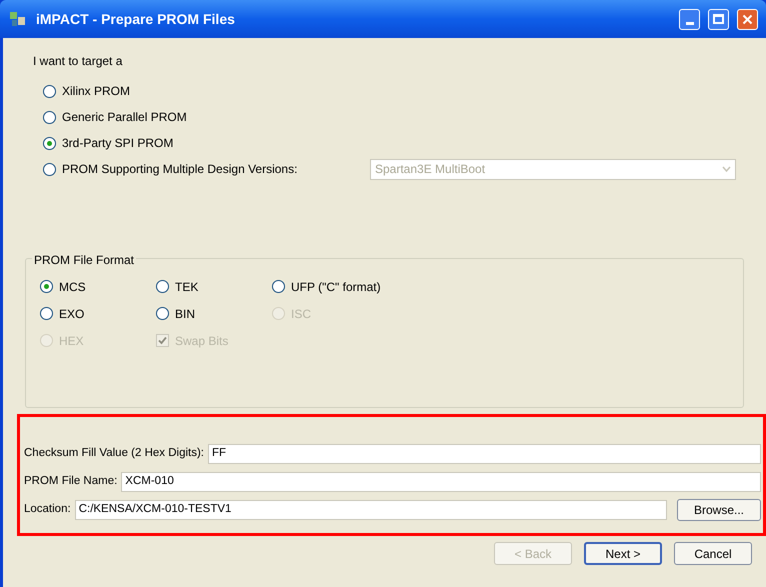 This screenshot has height=587, width=766. What do you see at coordinates (78, 61) in the screenshot?
I see `section-label: I want to target a` at bounding box center [78, 61].